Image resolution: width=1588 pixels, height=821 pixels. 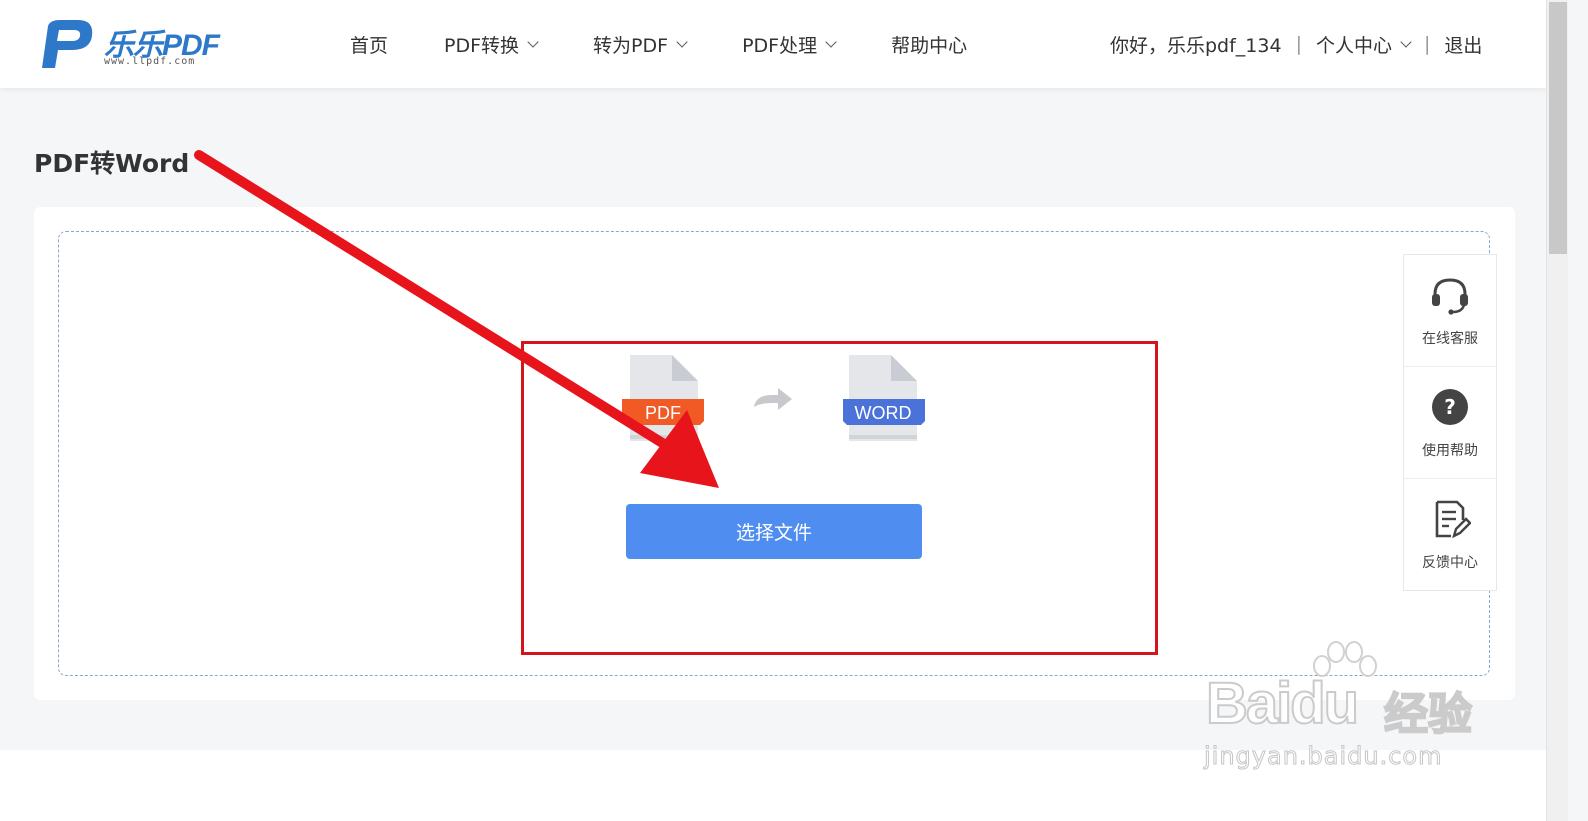 I want to click on nav-label: 帮助中心, so click(x=929, y=45).